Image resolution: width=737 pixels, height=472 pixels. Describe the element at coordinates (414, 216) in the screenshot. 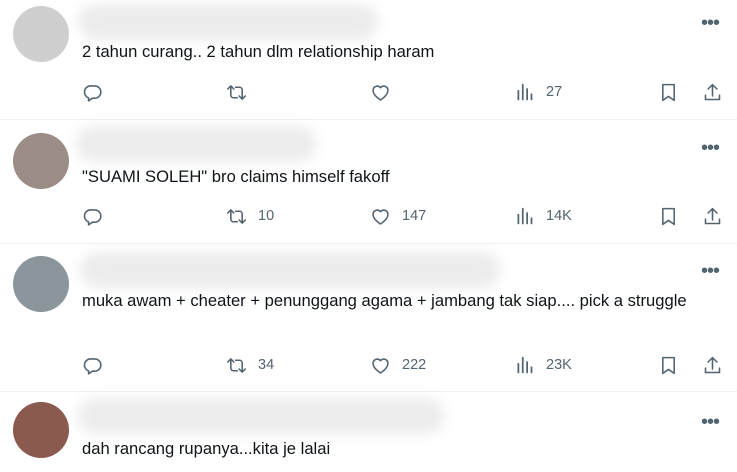

I see `like-count: 147` at that location.